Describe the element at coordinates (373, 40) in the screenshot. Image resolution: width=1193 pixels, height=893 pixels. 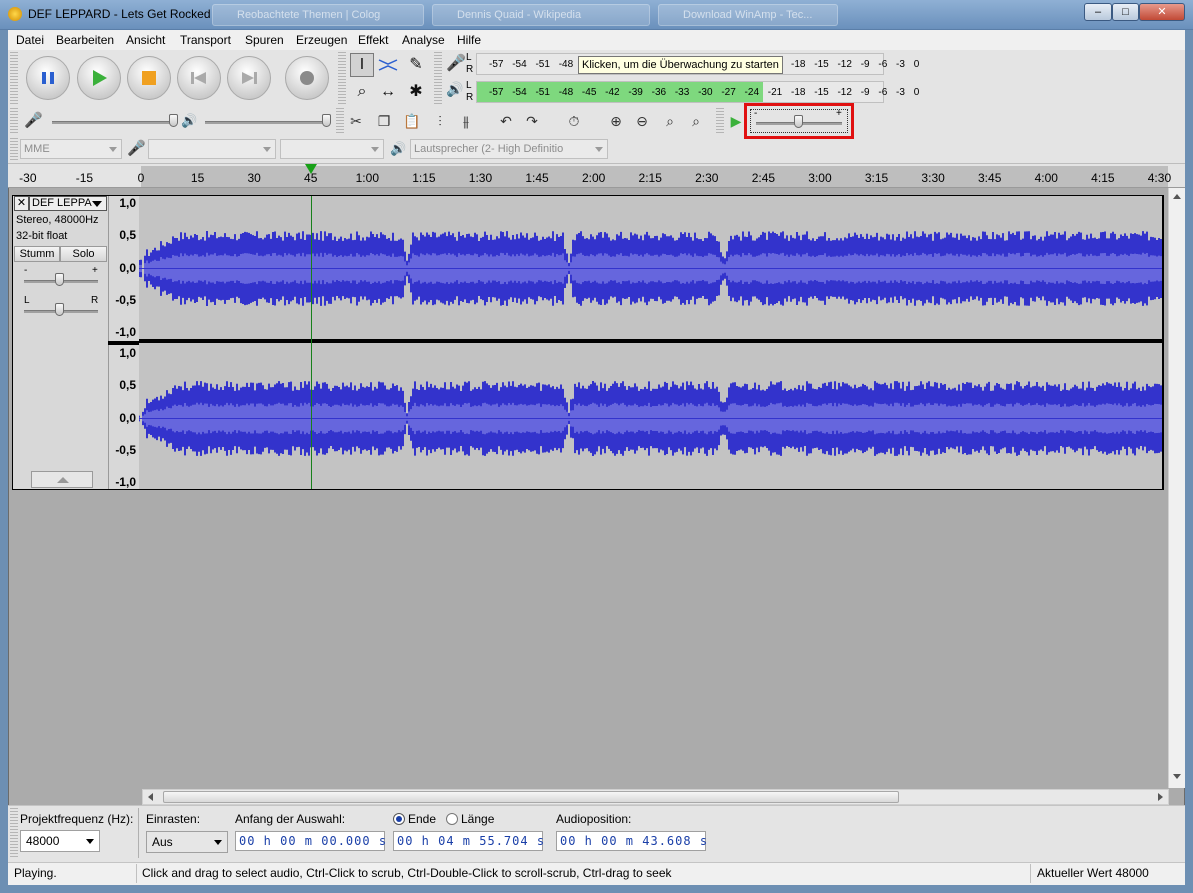
I see `menu-effekt: Effekt` at that location.